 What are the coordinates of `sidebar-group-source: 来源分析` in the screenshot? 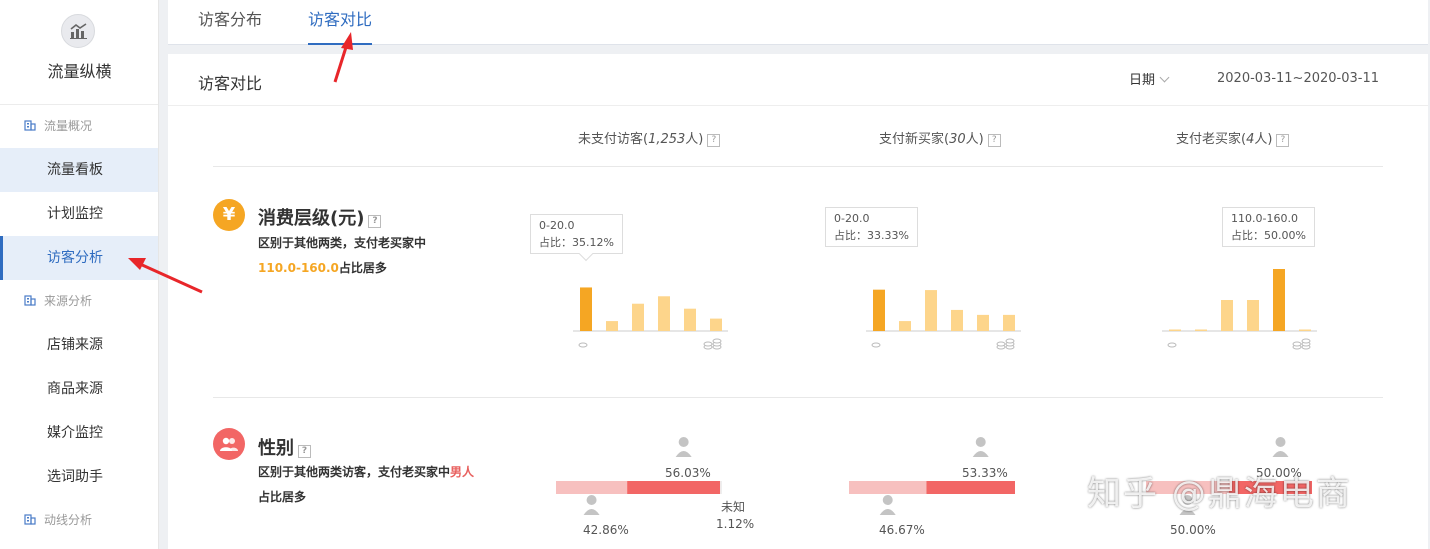 It's located at (79, 301).